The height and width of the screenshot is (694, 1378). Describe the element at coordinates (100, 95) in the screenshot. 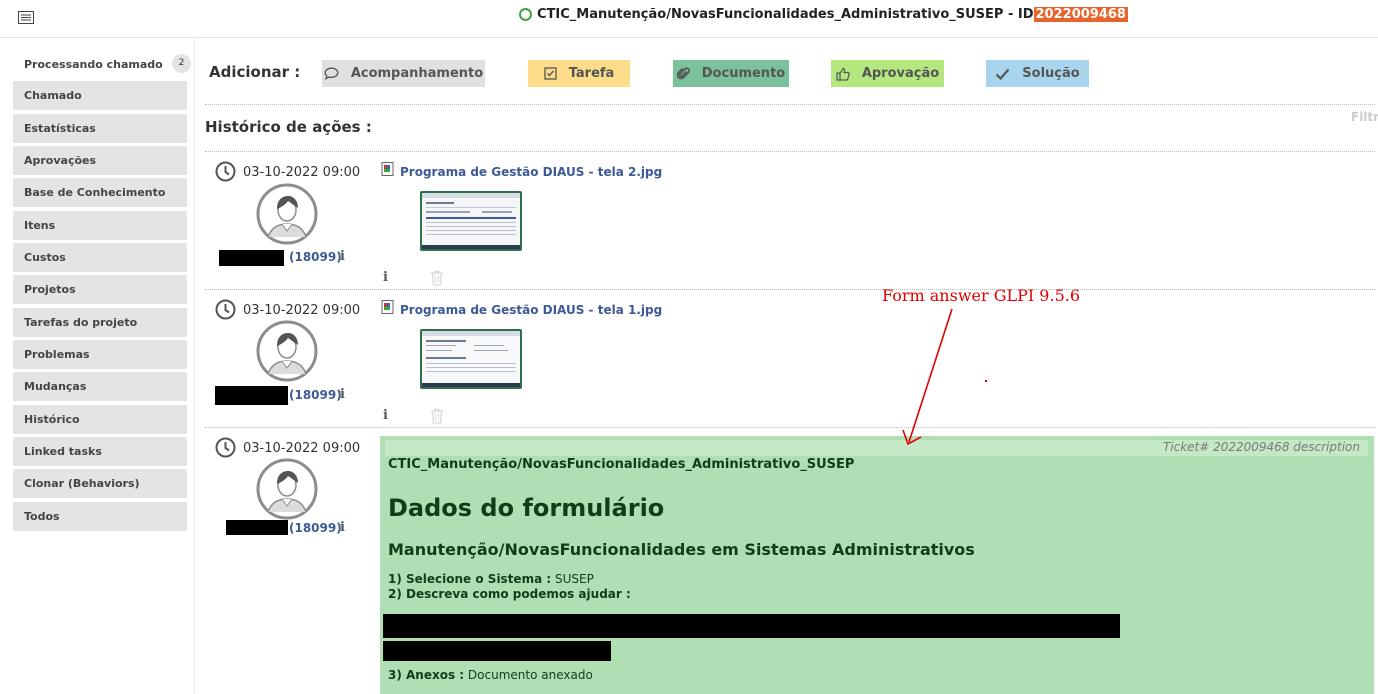

I see `tab-chamado: Chamado` at that location.